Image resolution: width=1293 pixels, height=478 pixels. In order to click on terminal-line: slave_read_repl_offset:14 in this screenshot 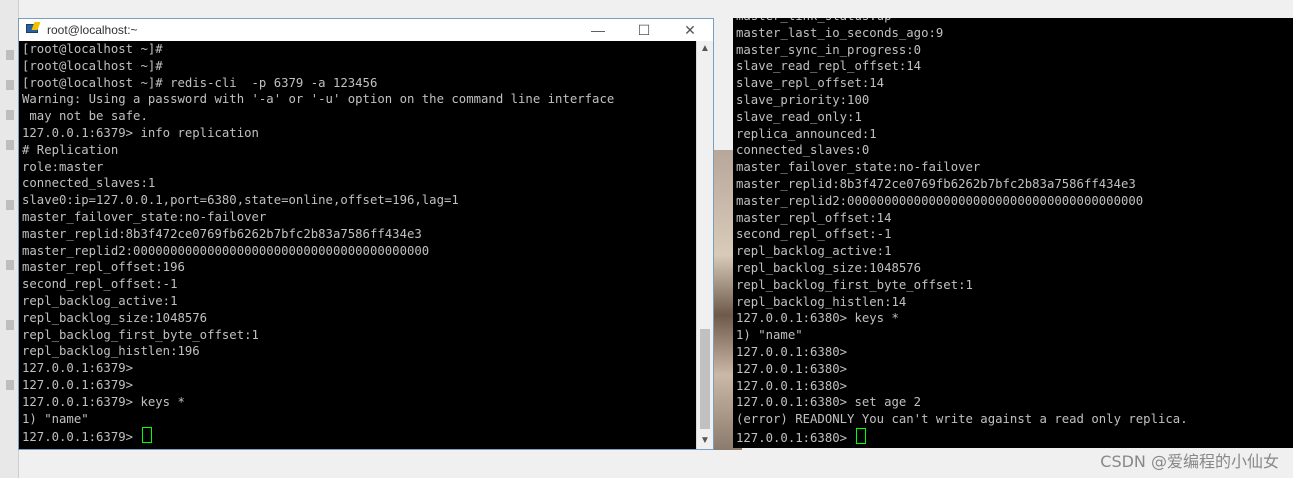, I will do `click(829, 66)`.